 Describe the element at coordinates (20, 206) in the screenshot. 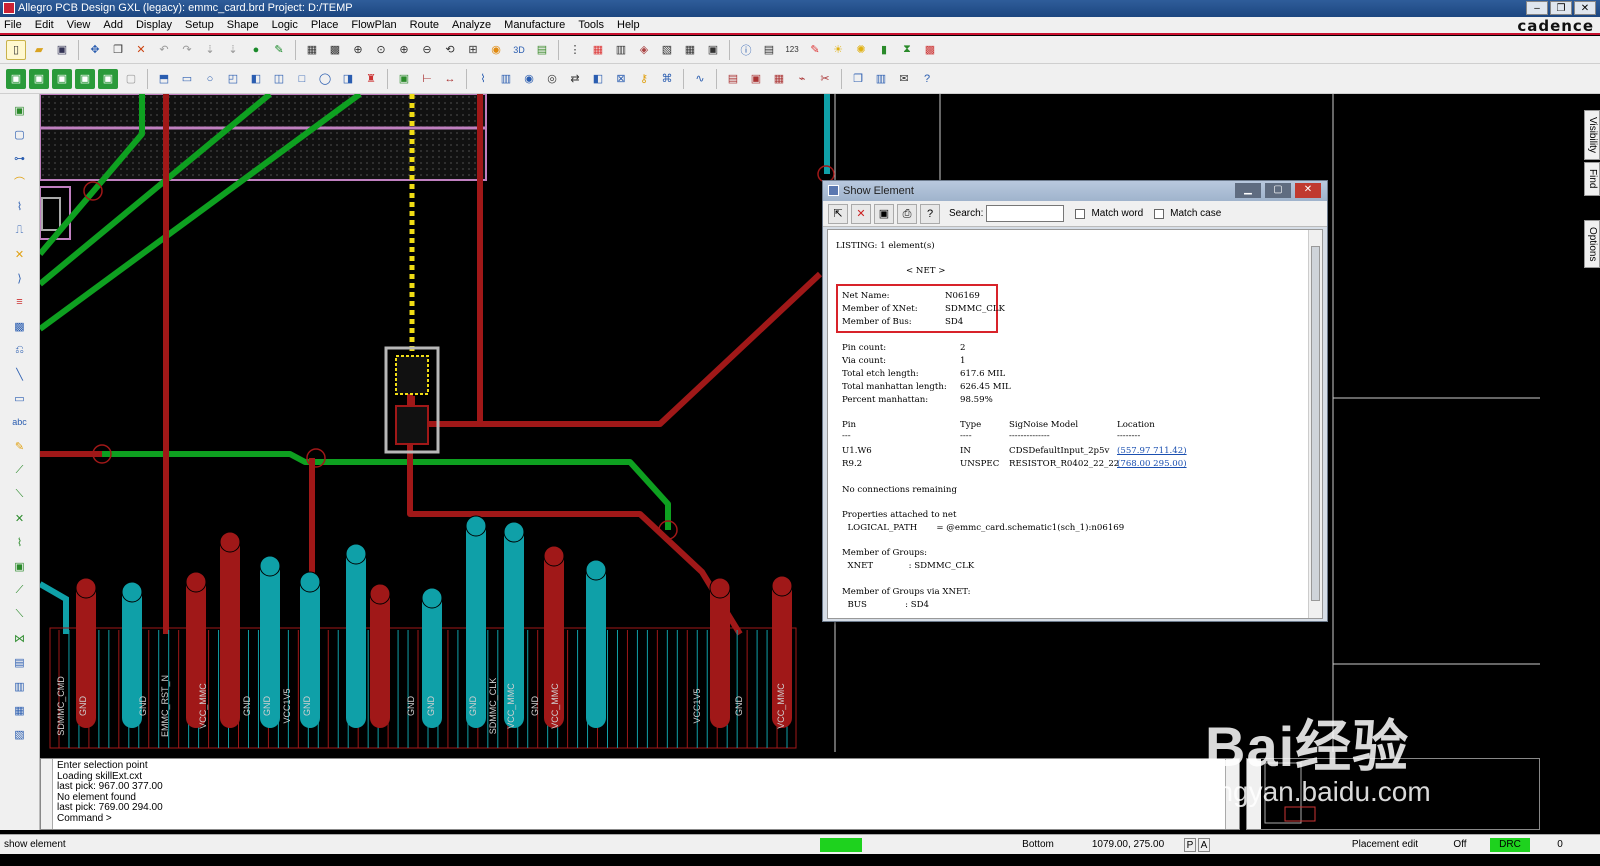

I see `delay-tune-icon: ⌇` at that location.